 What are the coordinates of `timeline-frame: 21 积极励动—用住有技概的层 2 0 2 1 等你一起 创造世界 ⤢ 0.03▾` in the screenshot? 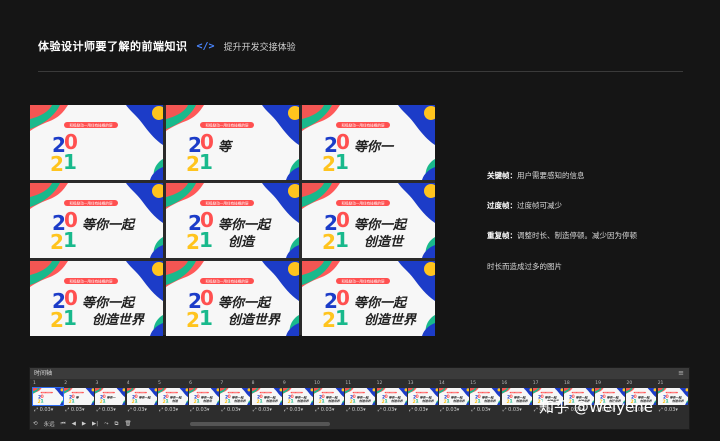 It's located at (672, 398).